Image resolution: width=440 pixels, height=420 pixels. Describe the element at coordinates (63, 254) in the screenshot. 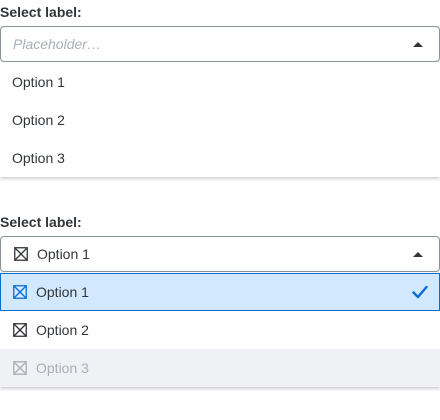

I see `select-value: Option 1` at that location.